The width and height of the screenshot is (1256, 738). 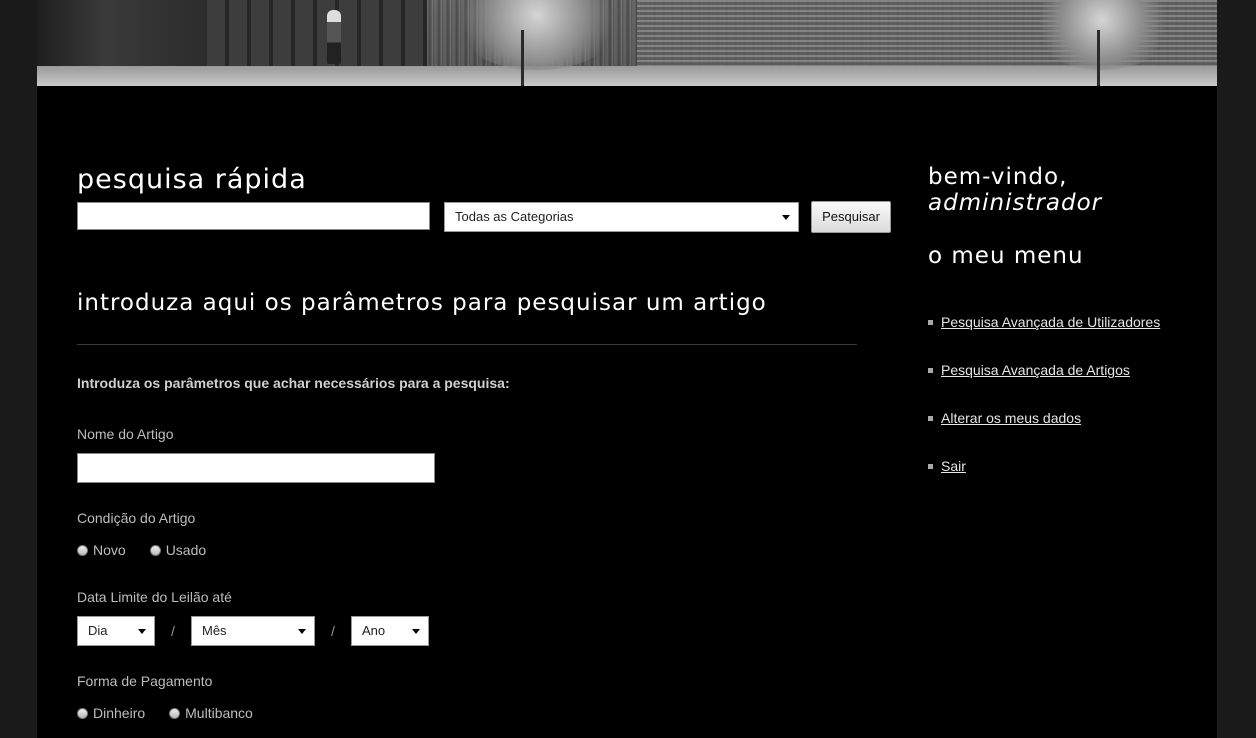 What do you see at coordinates (136, 518) in the screenshot?
I see `condition-label: Condição do Artigo` at bounding box center [136, 518].